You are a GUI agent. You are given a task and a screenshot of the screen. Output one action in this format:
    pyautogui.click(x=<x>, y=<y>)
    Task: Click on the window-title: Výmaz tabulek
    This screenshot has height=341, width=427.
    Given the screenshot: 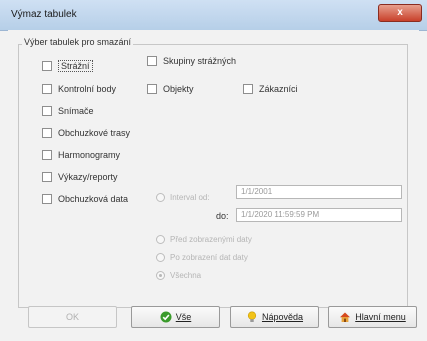 What is the action you would take?
    pyautogui.click(x=44, y=14)
    